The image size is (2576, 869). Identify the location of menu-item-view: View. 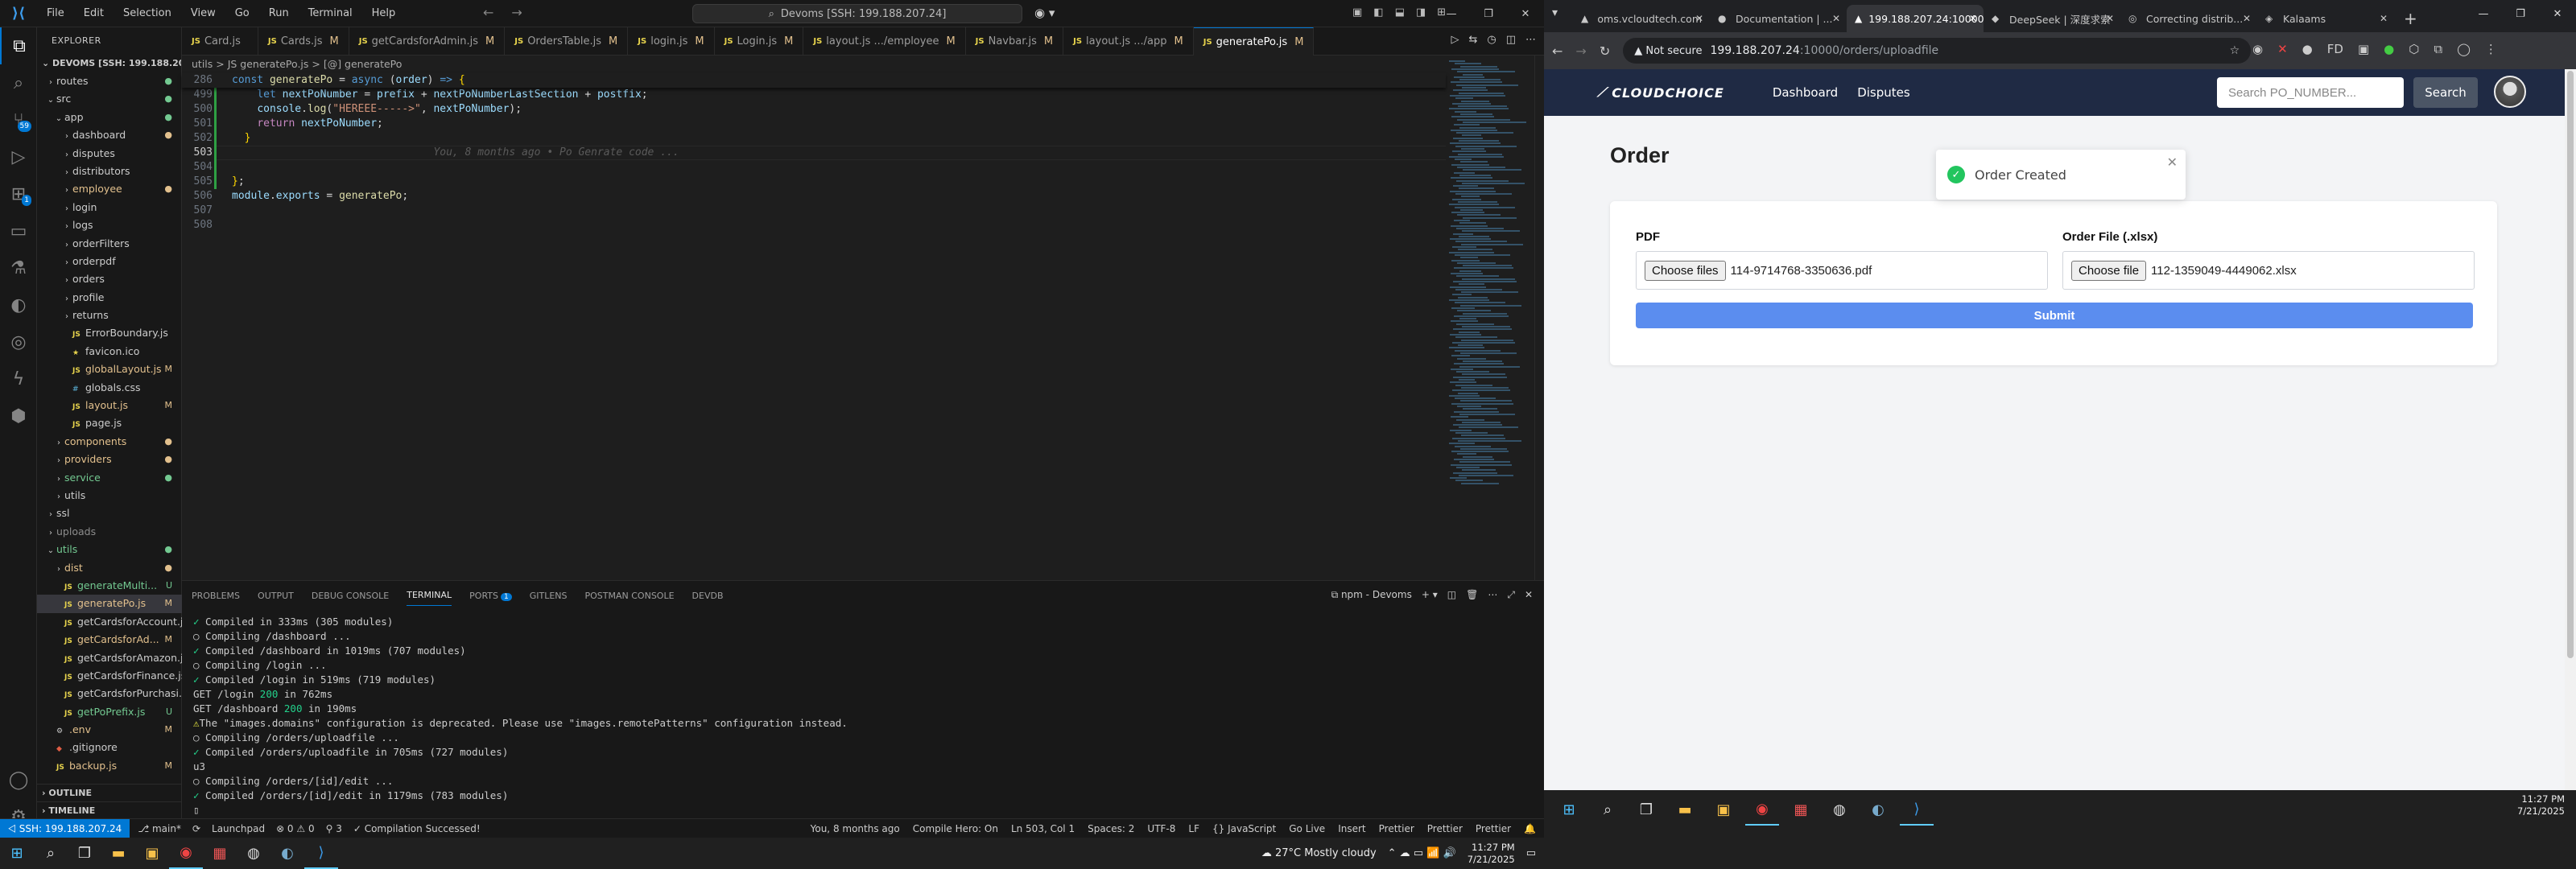
(203, 13).